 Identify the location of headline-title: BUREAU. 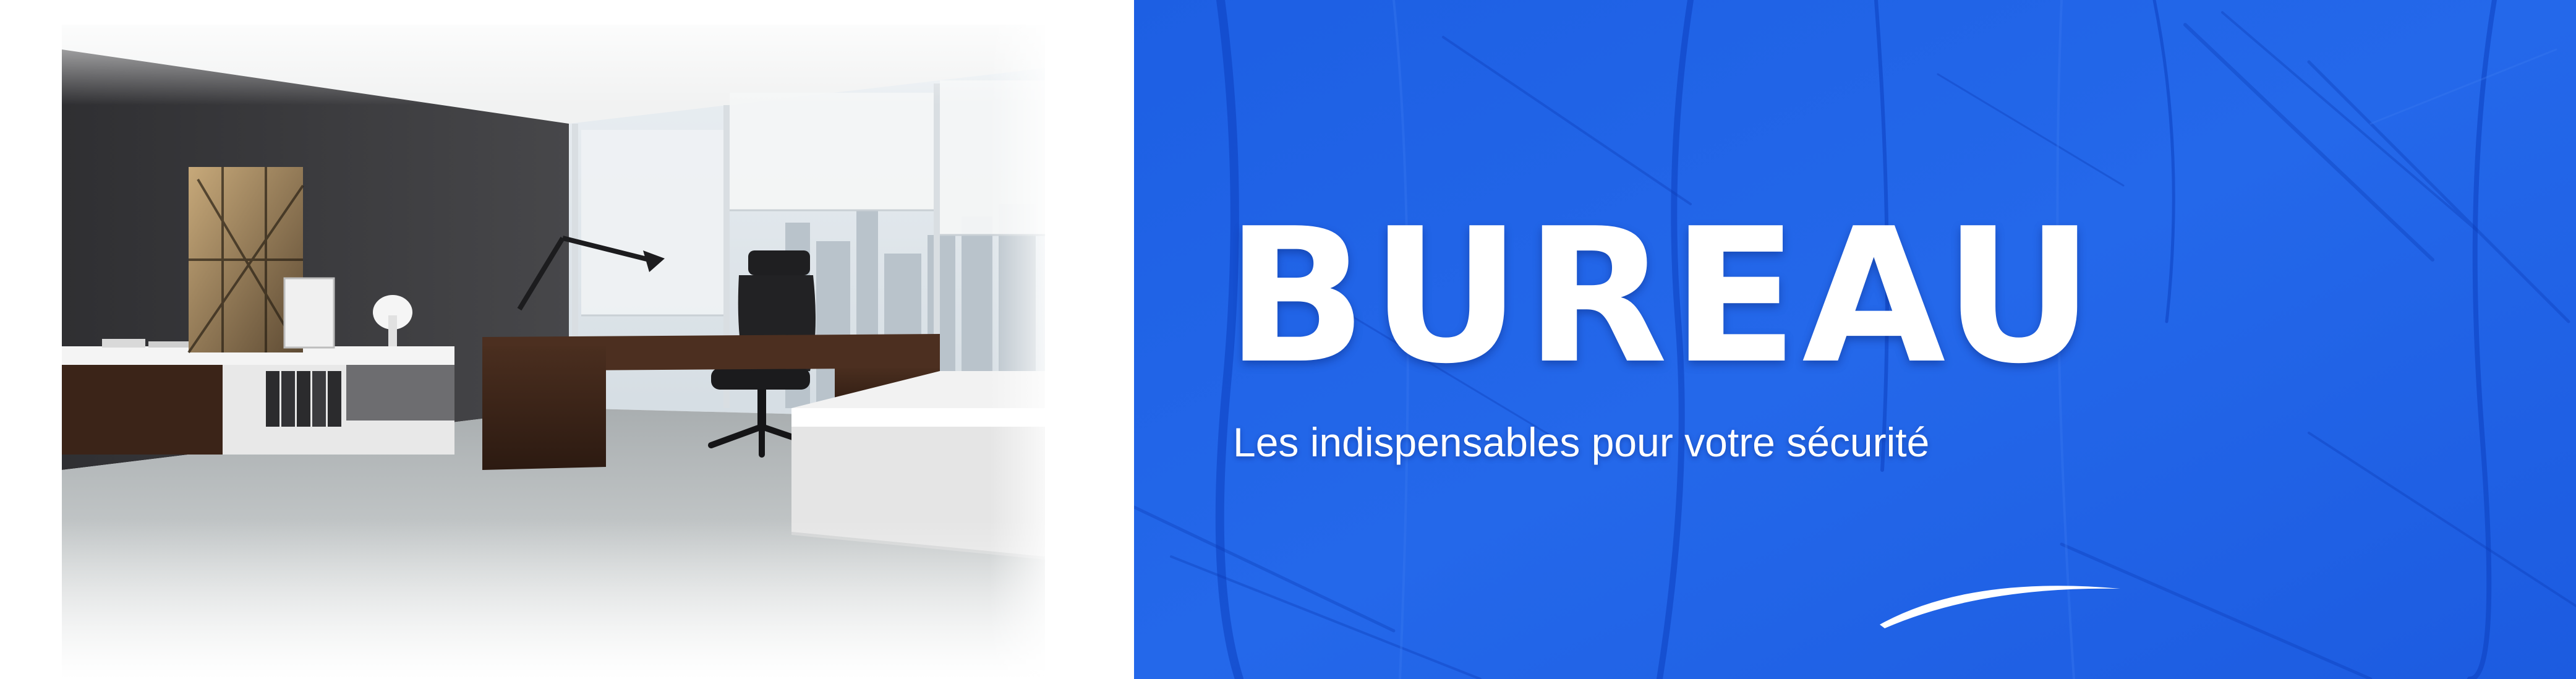
(1662, 296).